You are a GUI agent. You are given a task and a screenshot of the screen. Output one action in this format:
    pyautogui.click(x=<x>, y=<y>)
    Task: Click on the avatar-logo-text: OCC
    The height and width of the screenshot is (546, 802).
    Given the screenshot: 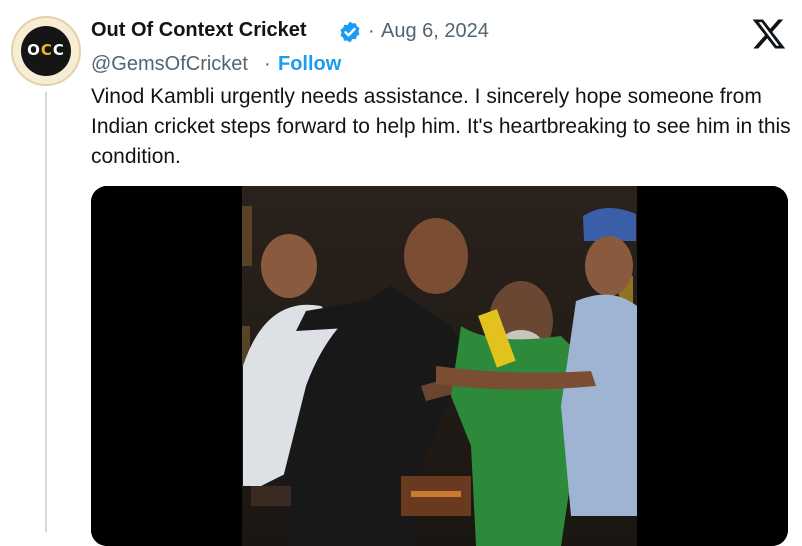 What is the action you would take?
    pyautogui.click(x=46, y=50)
    